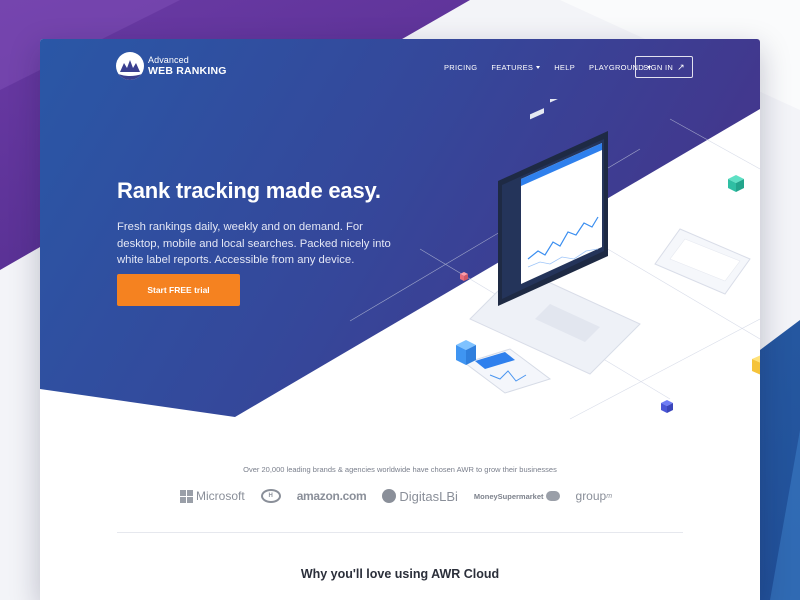  What do you see at coordinates (400, 532) in the screenshot?
I see `section-divider` at bounding box center [400, 532].